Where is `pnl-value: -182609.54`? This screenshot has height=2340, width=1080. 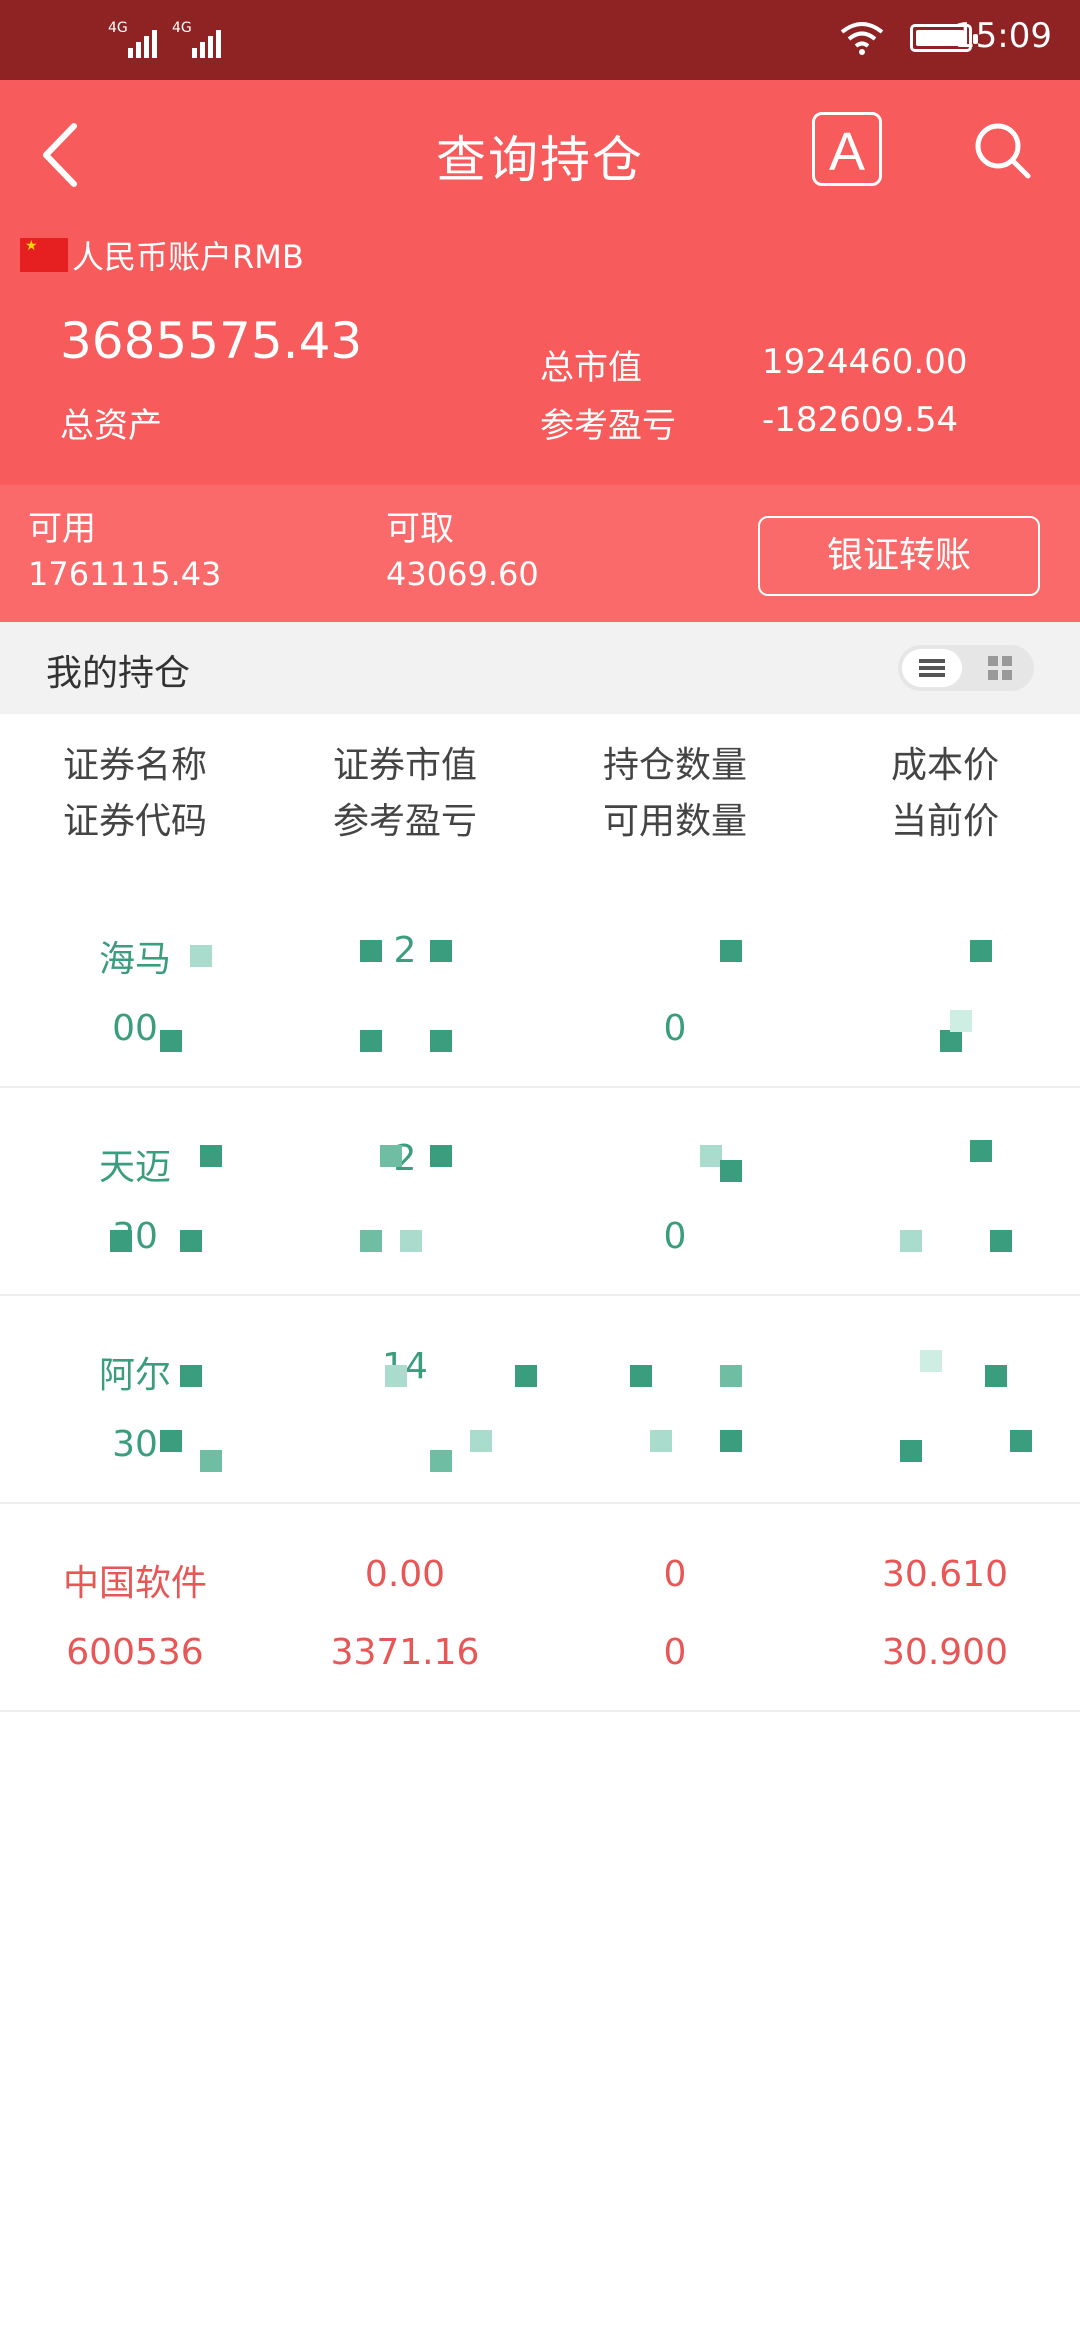
pnl-value: -182609.54 is located at coordinates (860, 420).